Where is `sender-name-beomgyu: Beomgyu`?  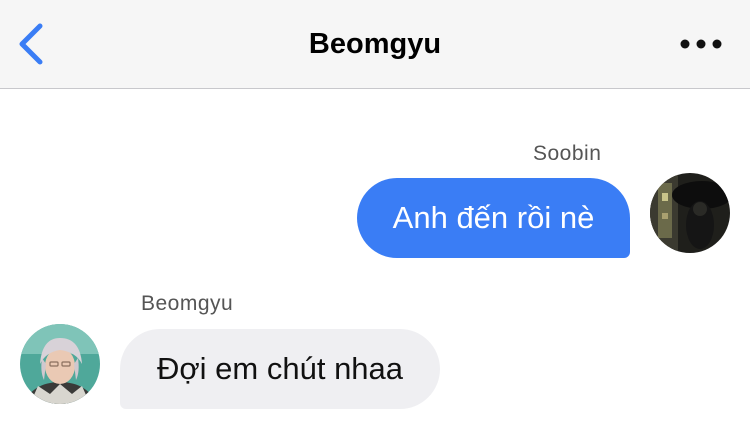 sender-name-beomgyu: Beomgyu is located at coordinates (187, 303).